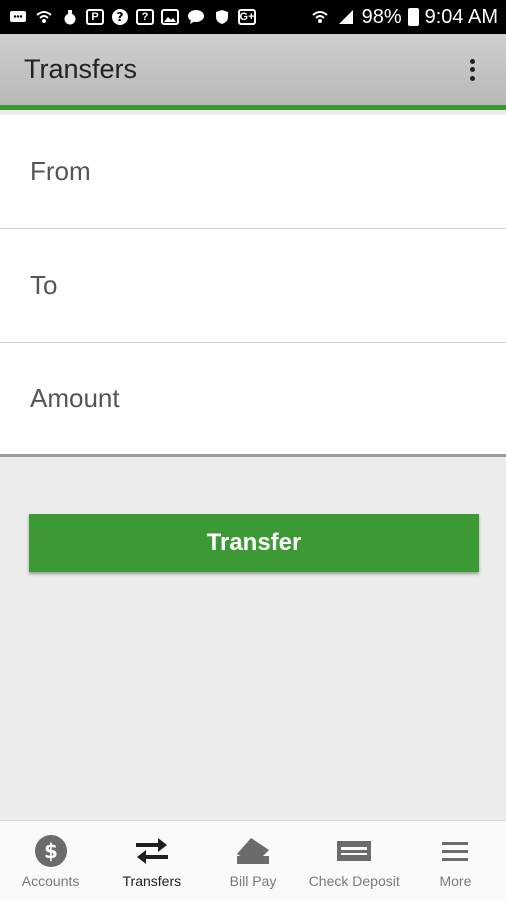 Image resolution: width=506 pixels, height=900 pixels. What do you see at coordinates (152, 880) in the screenshot?
I see `nav-transfers-label: Transfers` at bounding box center [152, 880].